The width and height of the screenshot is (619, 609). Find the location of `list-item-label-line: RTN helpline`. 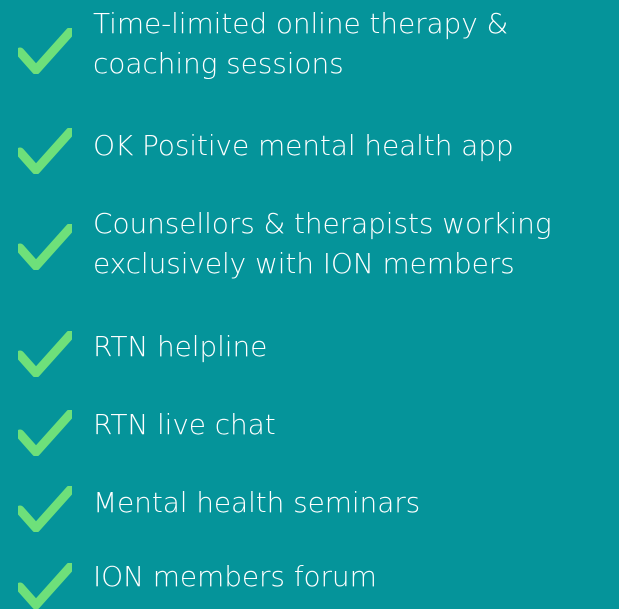

list-item-label-line: RTN helpline is located at coordinates (180, 346).